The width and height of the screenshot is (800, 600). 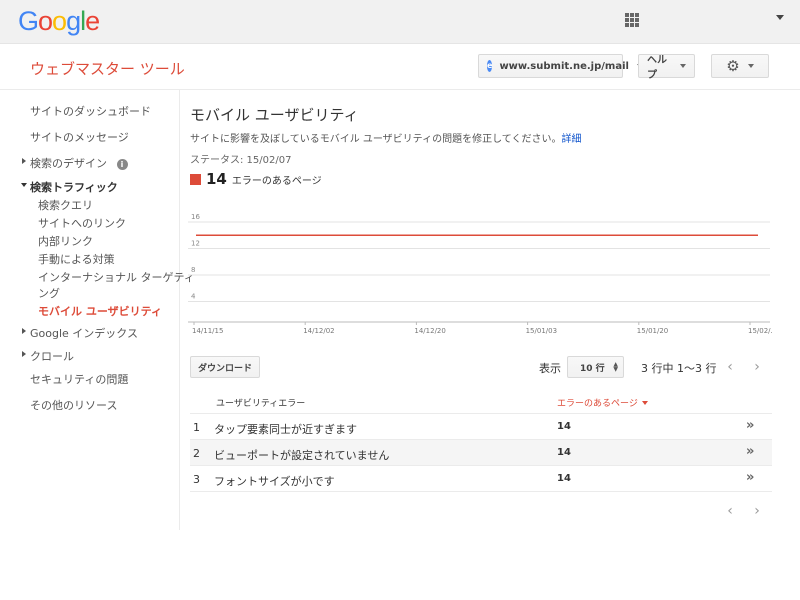 I want to click on rows-value: 10 行, so click(x=592, y=368).